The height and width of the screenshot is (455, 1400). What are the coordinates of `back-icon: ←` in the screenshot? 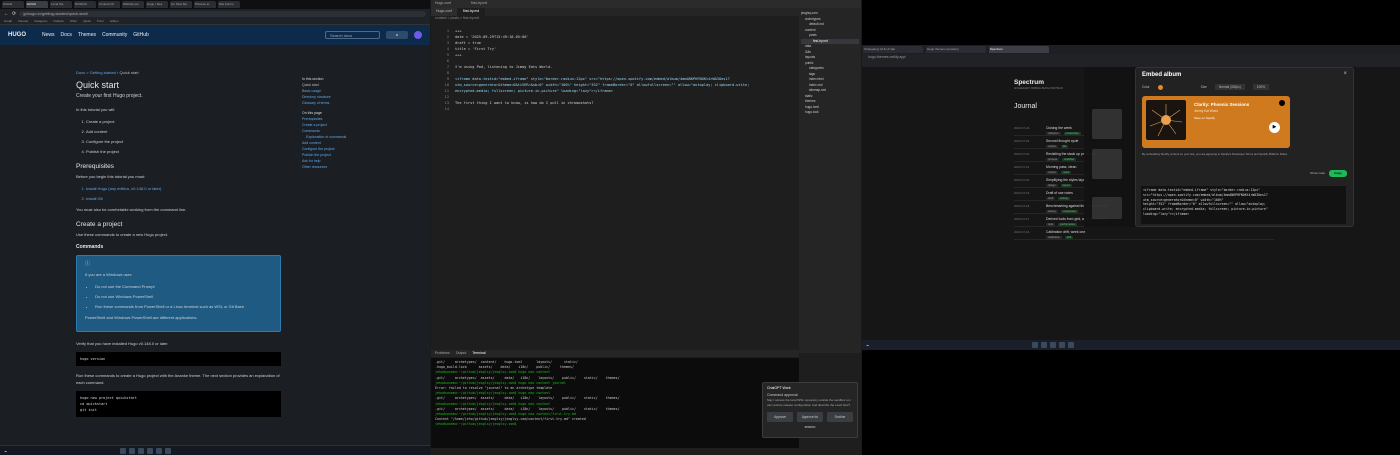 It's located at (6, 14).